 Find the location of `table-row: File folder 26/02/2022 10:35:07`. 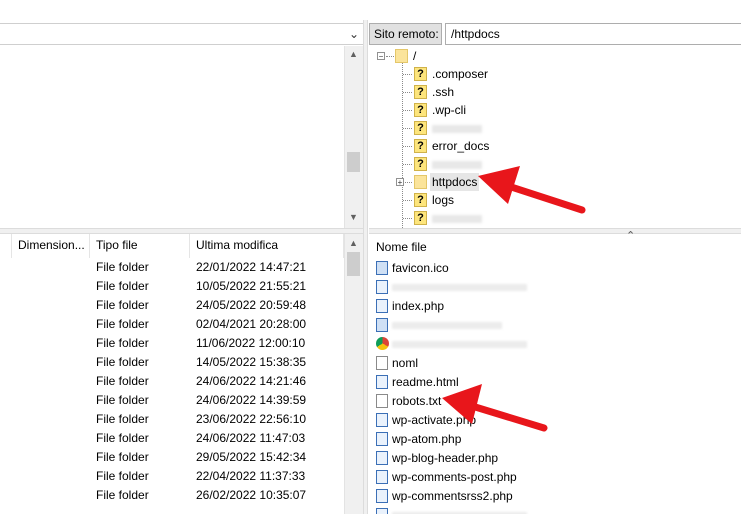

table-row: File folder 26/02/2022 10:35:07 is located at coordinates (172, 495).